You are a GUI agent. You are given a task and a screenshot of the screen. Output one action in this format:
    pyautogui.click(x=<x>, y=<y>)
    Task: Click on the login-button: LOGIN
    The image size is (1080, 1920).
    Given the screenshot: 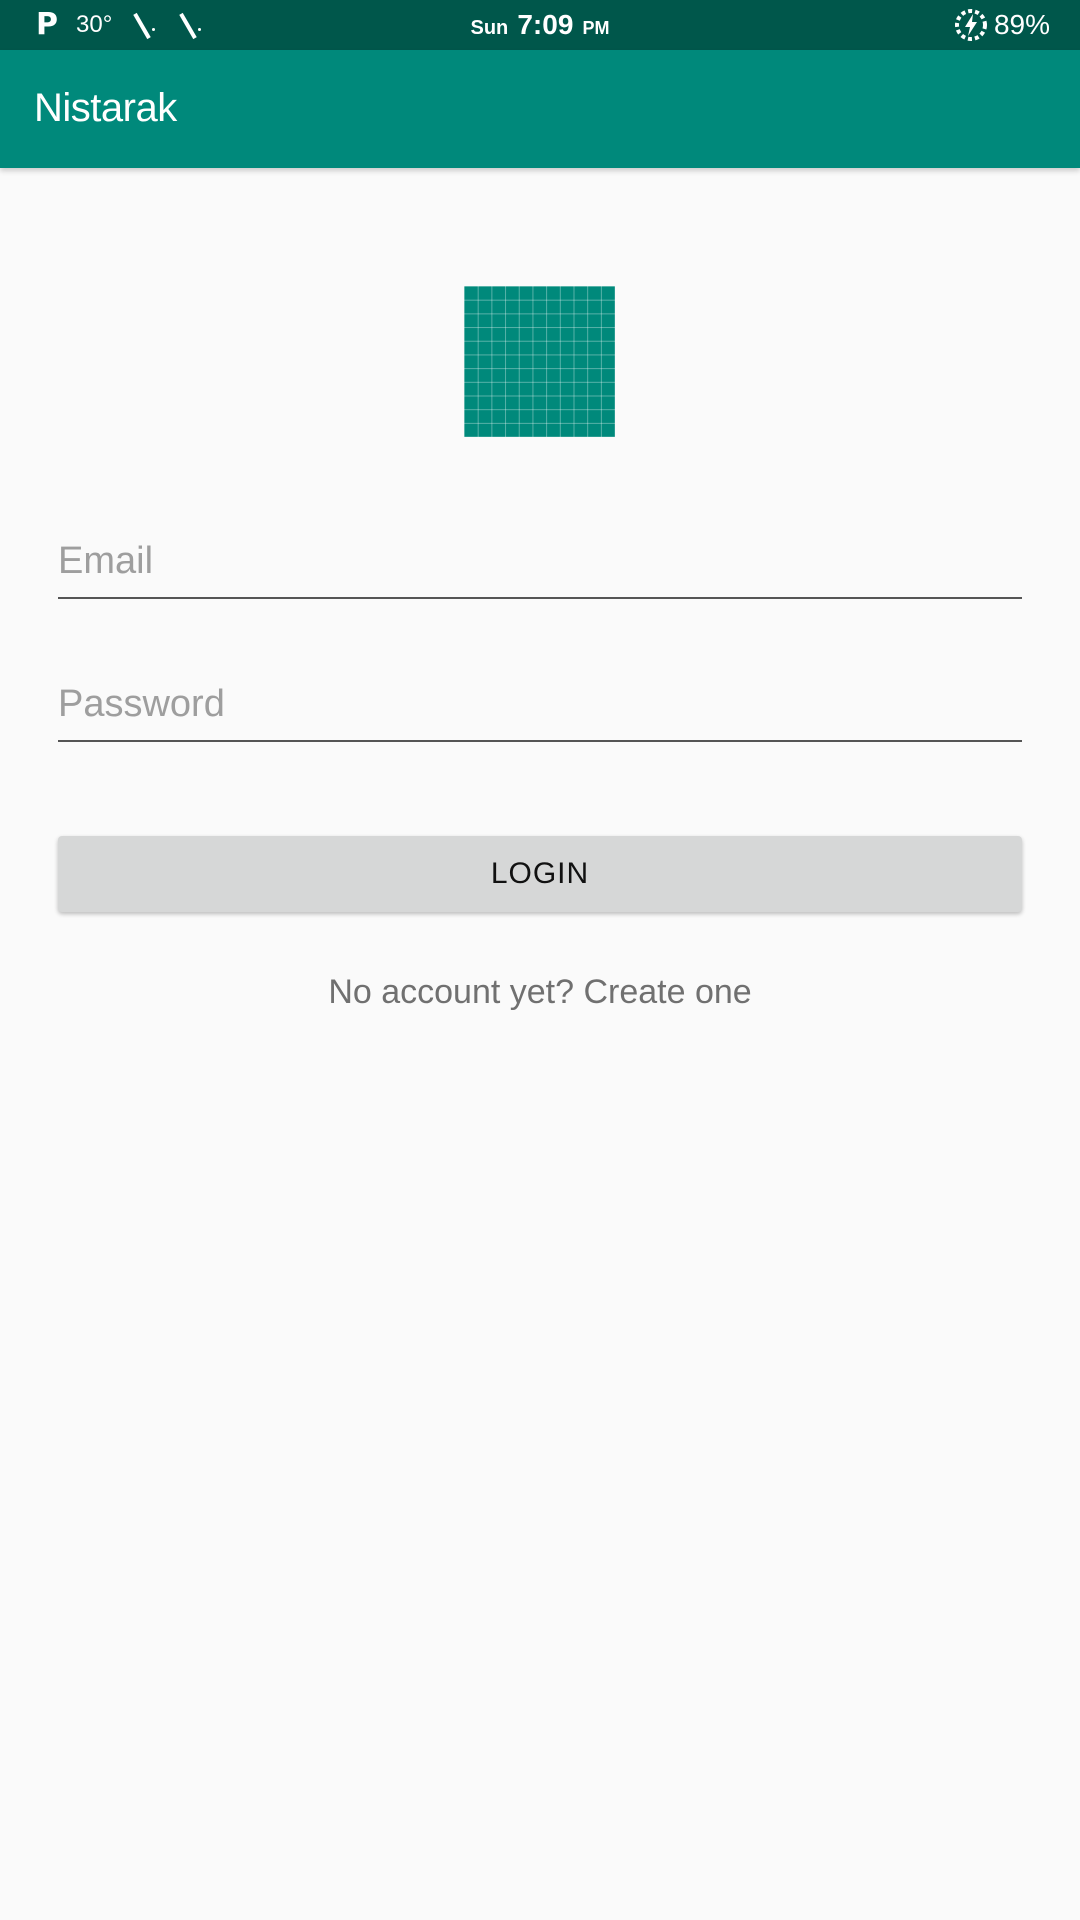 What is the action you would take?
    pyautogui.click(x=540, y=874)
    